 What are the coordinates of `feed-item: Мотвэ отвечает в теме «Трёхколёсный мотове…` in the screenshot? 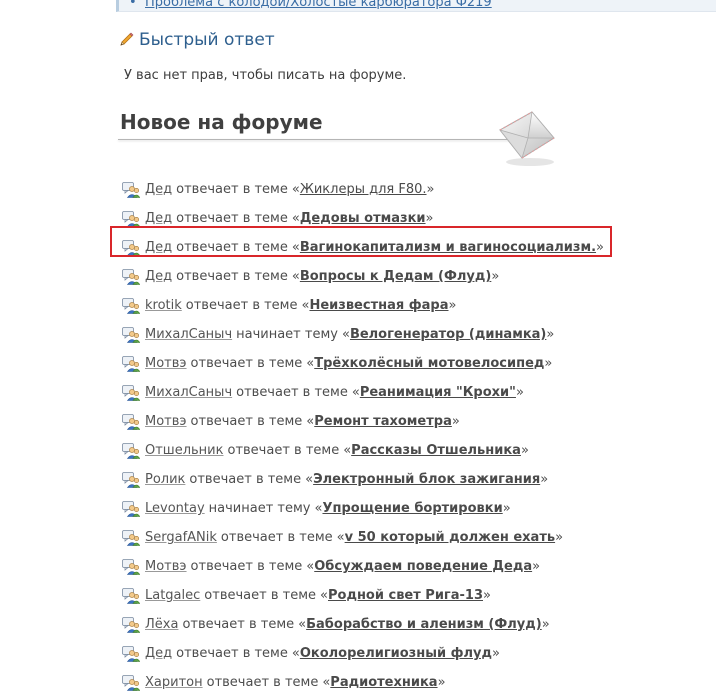 It's located at (402, 363).